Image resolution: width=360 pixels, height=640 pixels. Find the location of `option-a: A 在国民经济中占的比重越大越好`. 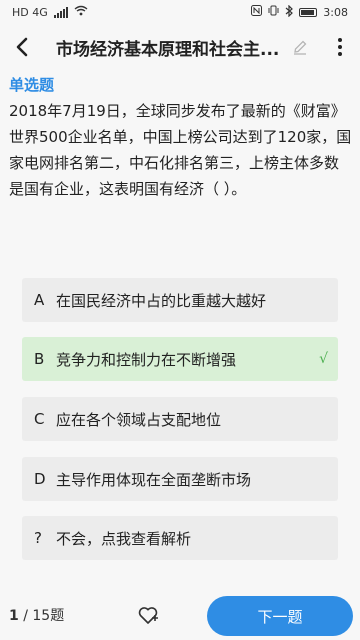

option-a: A 在国民经济中占的比重越大越好 is located at coordinates (180, 300).